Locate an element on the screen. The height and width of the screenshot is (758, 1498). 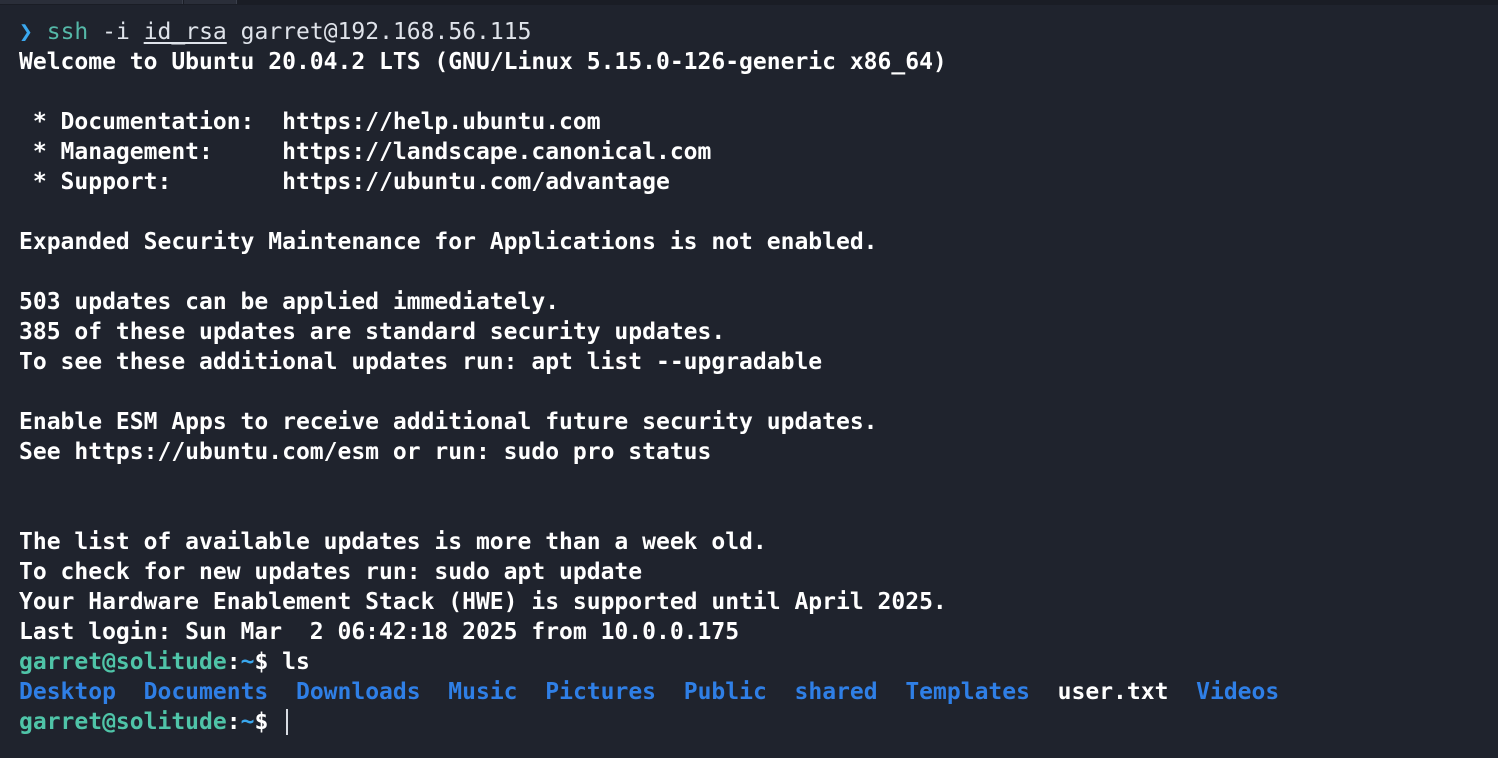
ls-directory-entry: Public is located at coordinates (725, 692).